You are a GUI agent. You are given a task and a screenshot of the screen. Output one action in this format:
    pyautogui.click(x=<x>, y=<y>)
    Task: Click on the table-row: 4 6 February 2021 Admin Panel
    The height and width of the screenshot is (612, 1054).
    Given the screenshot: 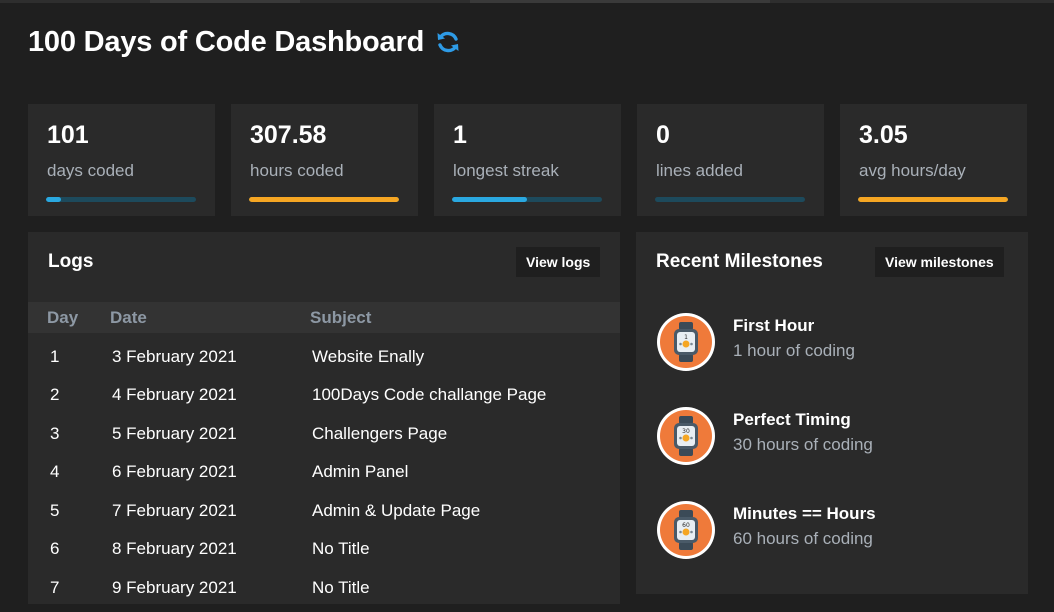 What is the action you would take?
    pyautogui.click(x=324, y=473)
    